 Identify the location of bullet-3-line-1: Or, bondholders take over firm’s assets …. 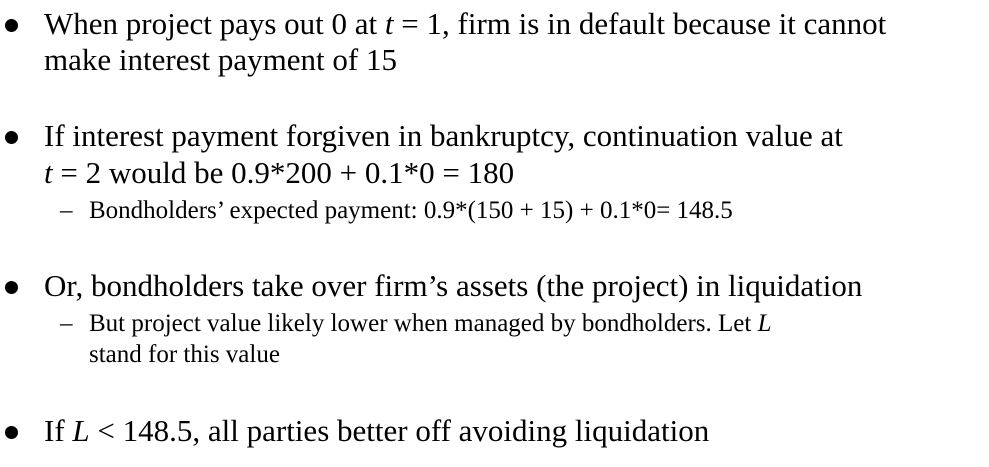
(453, 285).